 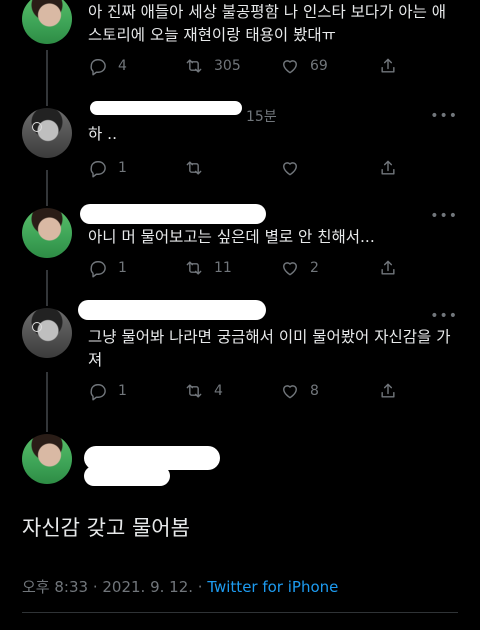 I want to click on retweet-button: 305, so click(x=212, y=66).